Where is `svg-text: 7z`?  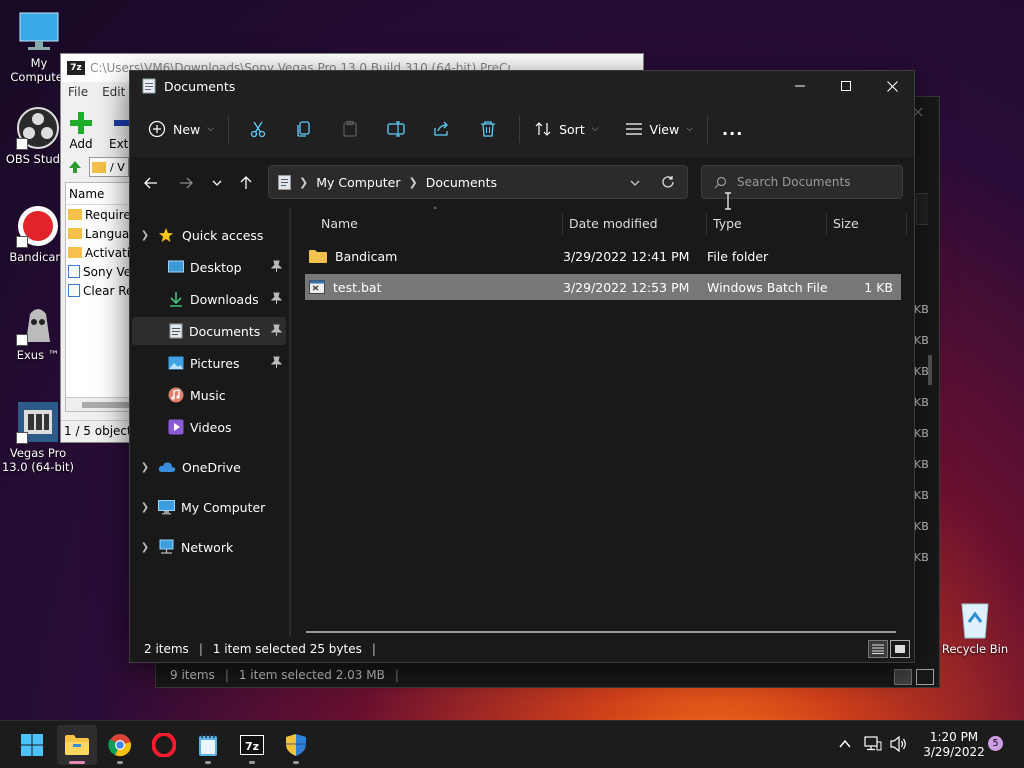 svg-text: 7z is located at coordinates (252, 746).